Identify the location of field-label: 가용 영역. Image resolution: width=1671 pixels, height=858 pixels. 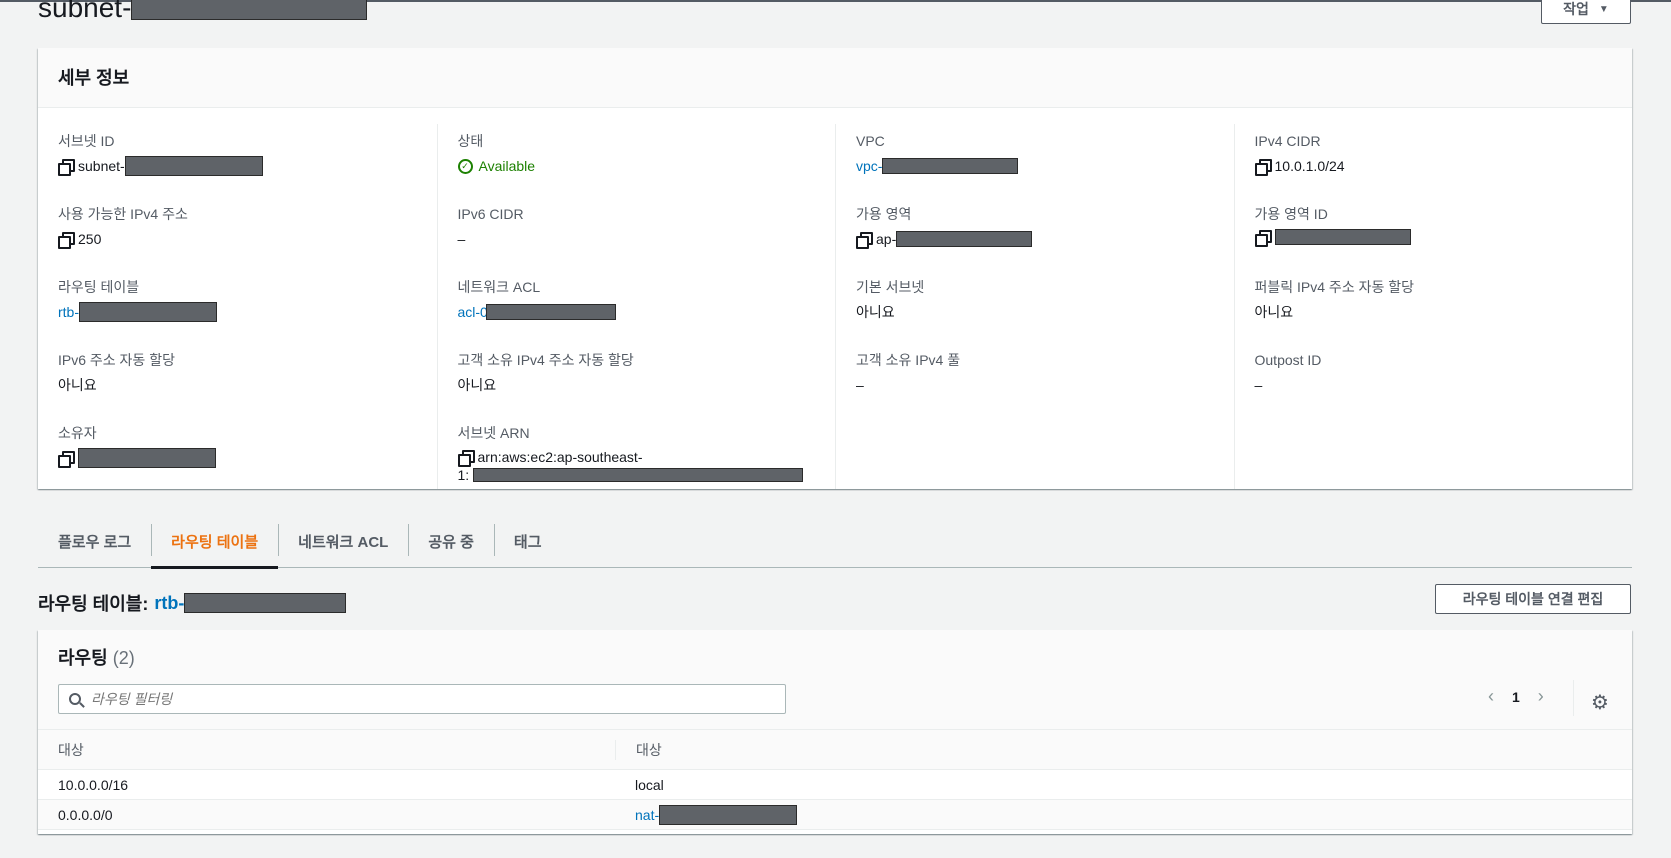
(884, 214).